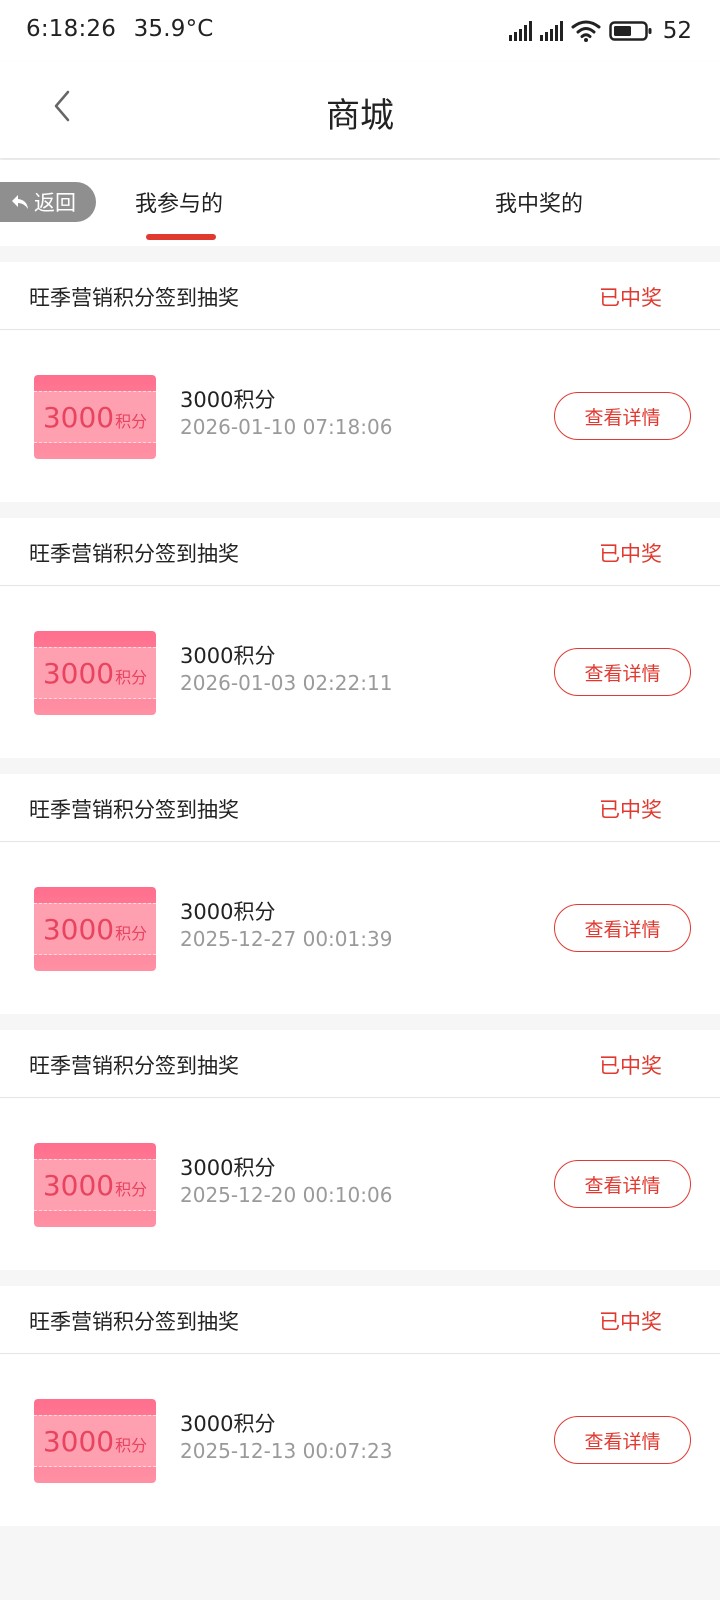 The height and width of the screenshot is (1600, 720). Describe the element at coordinates (20, 202) in the screenshot. I see `return-arrow-icon` at that location.